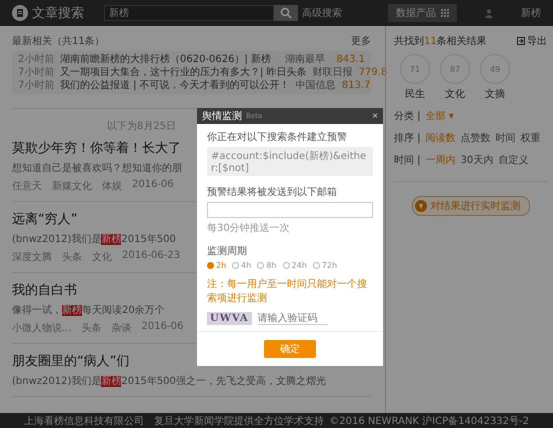 This screenshot has width=553, height=428. What do you see at coordinates (242, 265) in the screenshot?
I see `period-radio: 4h` at bounding box center [242, 265].